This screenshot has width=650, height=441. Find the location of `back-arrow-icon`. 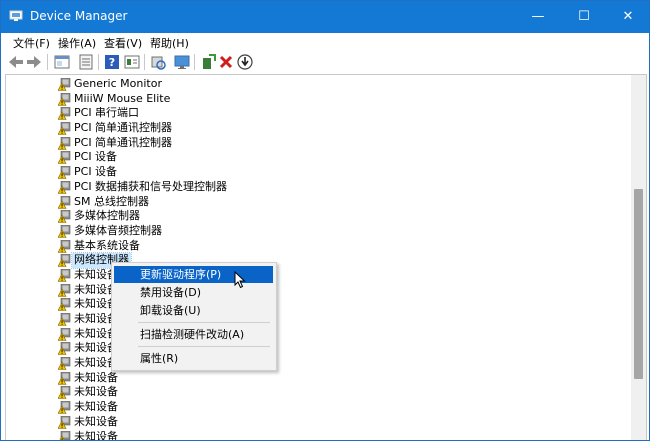

back-arrow-icon is located at coordinates (16, 62).